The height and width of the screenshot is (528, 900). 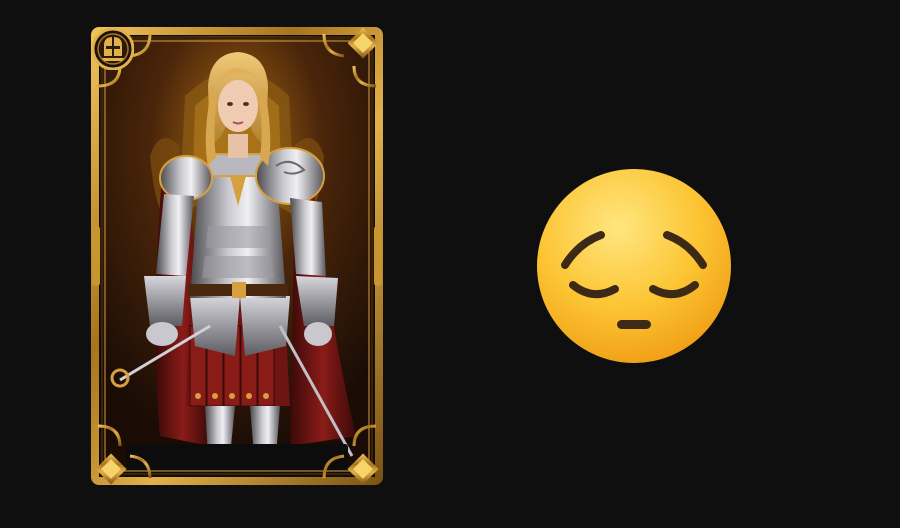 What do you see at coordinates (634, 266) in the screenshot?
I see `pensive-face-icon` at bounding box center [634, 266].